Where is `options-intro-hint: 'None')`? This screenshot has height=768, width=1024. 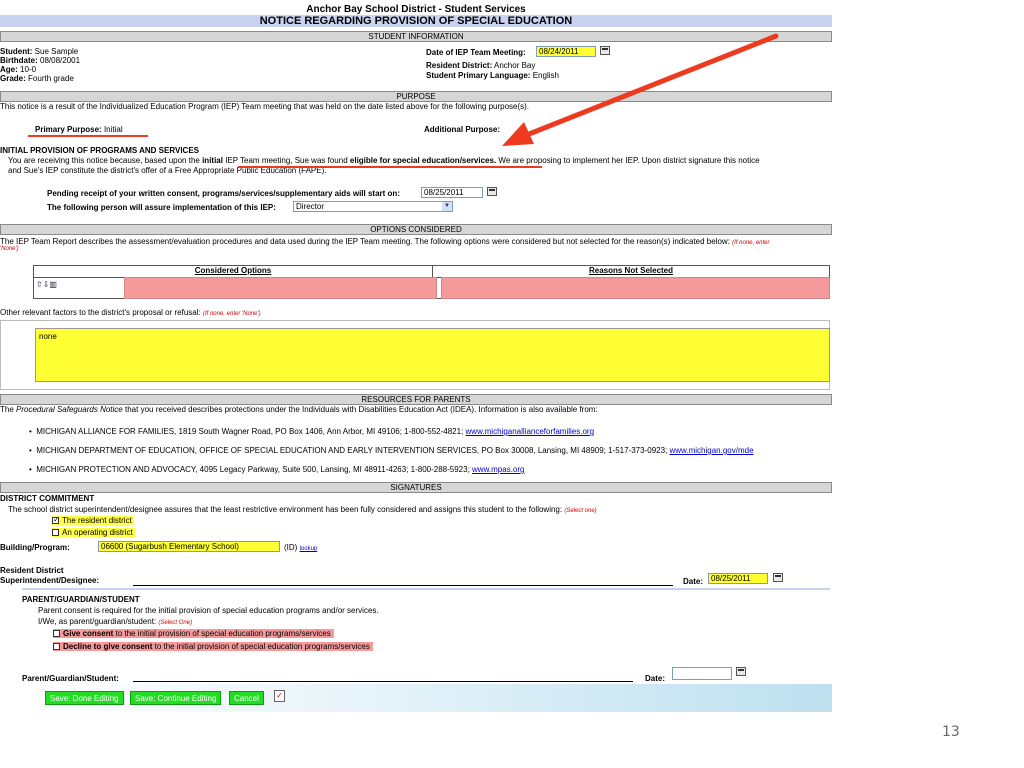
options-intro-hint: 'None') is located at coordinates (9, 249).